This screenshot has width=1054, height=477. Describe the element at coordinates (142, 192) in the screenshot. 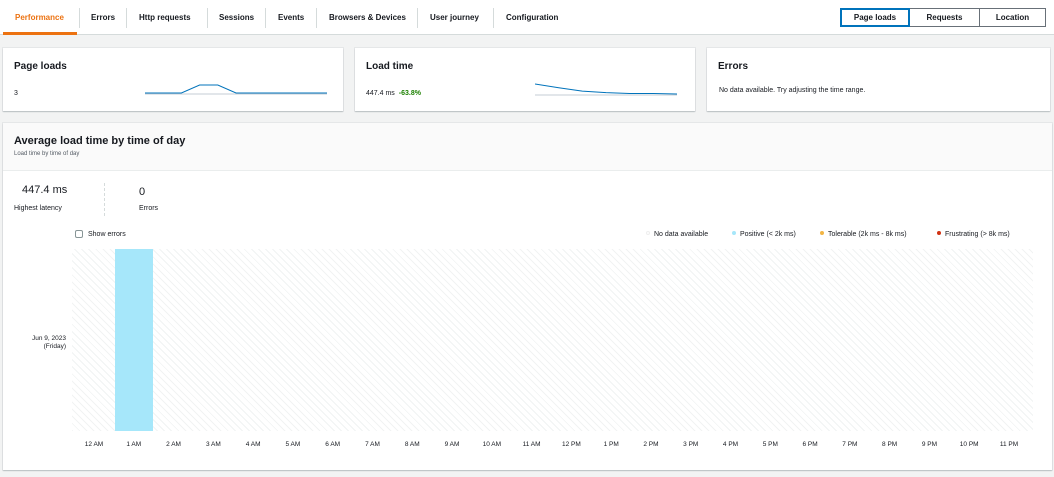

I see `errors-count-value: 0` at that location.